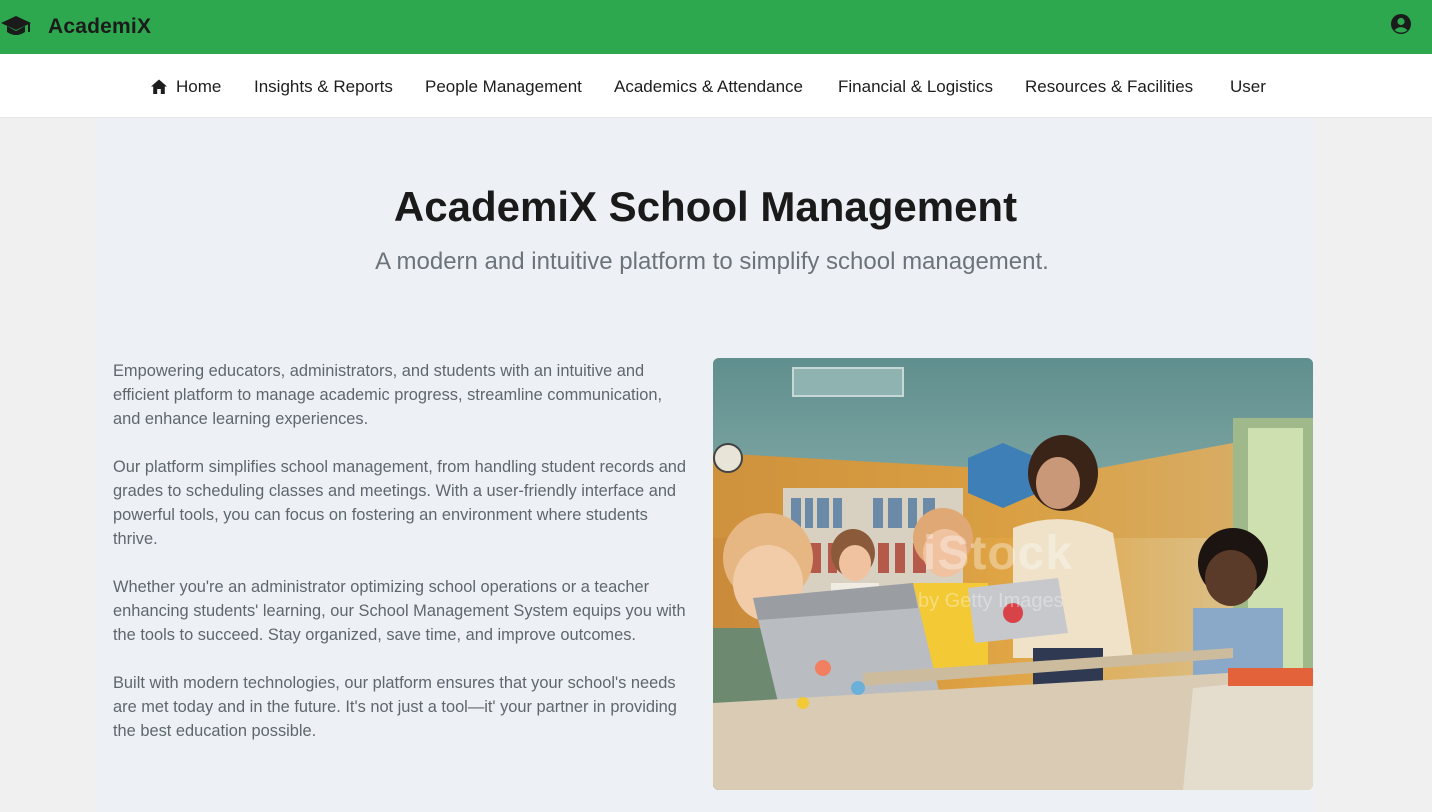  Describe the element at coordinates (708, 87) in the screenshot. I see `nav-academics-attendance: Academics & Attendance` at that location.